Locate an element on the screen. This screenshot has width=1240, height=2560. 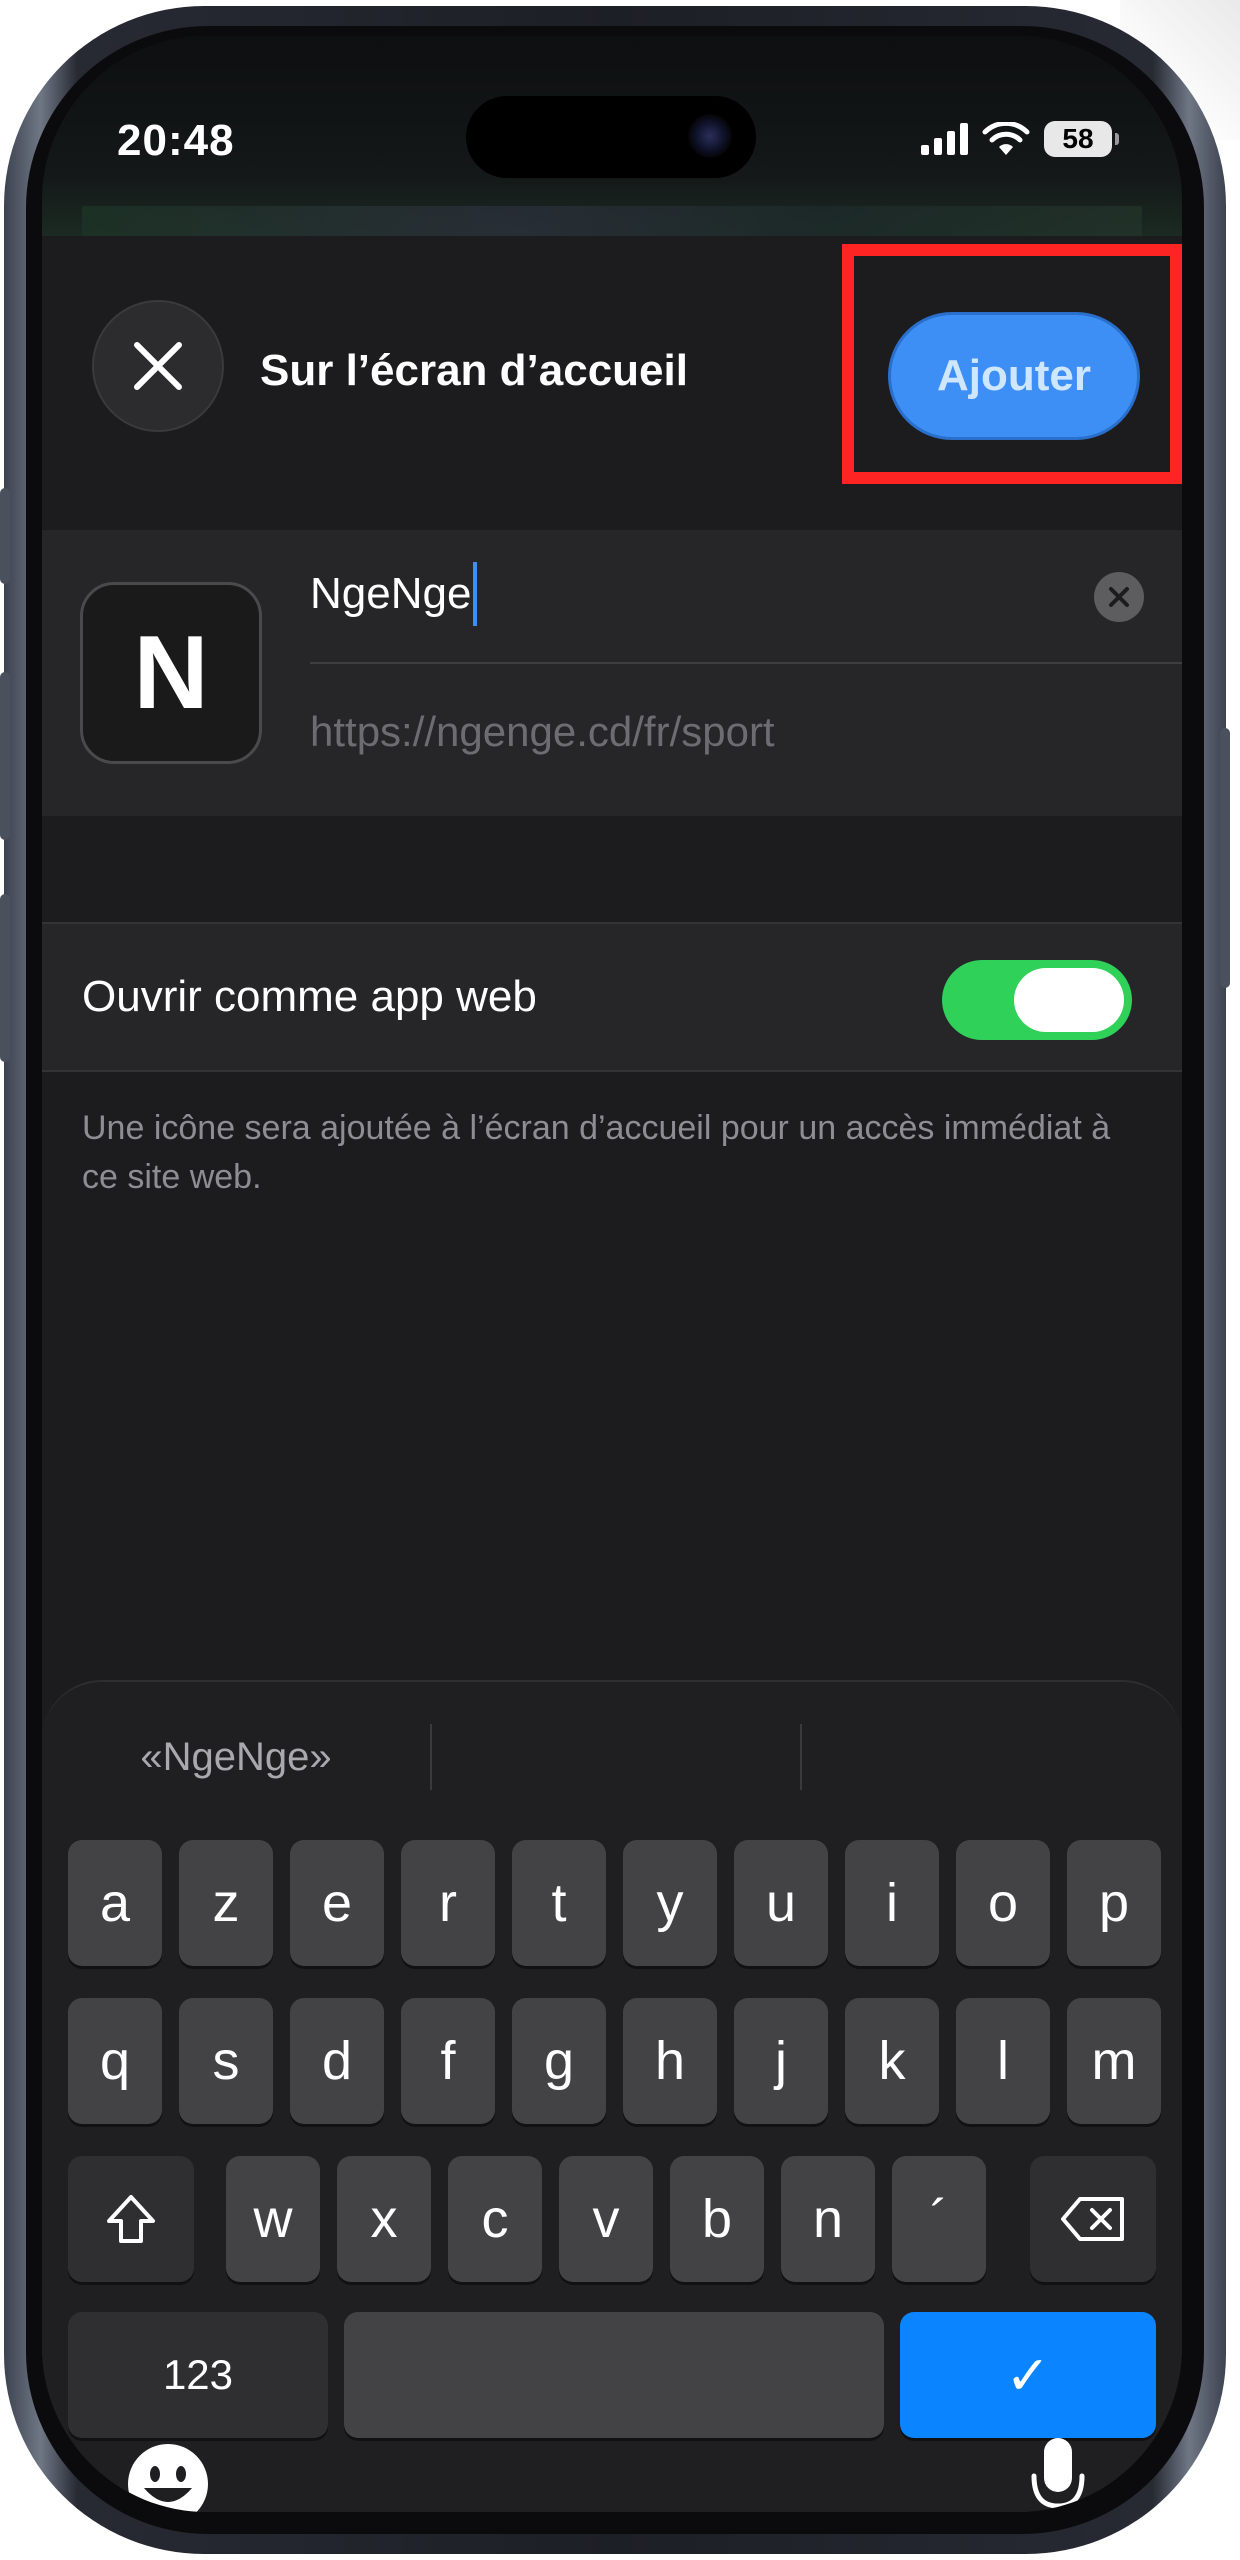
action-button is located at coordinates (5, 536).